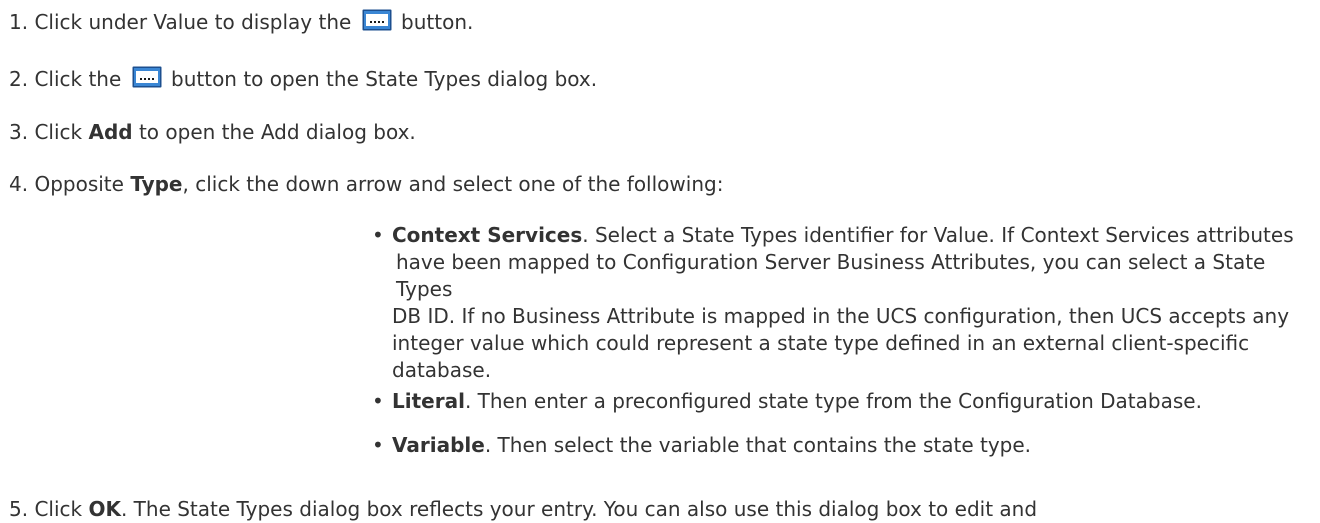 This screenshot has height=523, width=1320. Describe the element at coordinates (19, 132) in the screenshot. I see `step-number: 3.` at that location.